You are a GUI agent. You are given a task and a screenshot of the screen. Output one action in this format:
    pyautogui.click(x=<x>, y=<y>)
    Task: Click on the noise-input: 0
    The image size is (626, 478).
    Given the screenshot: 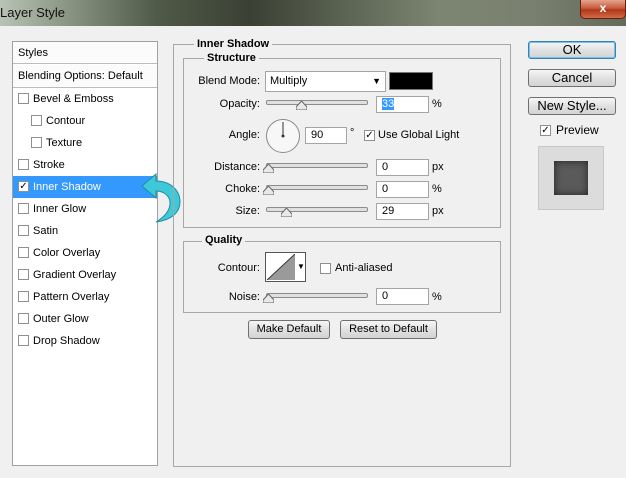 What is the action you would take?
    pyautogui.click(x=402, y=296)
    